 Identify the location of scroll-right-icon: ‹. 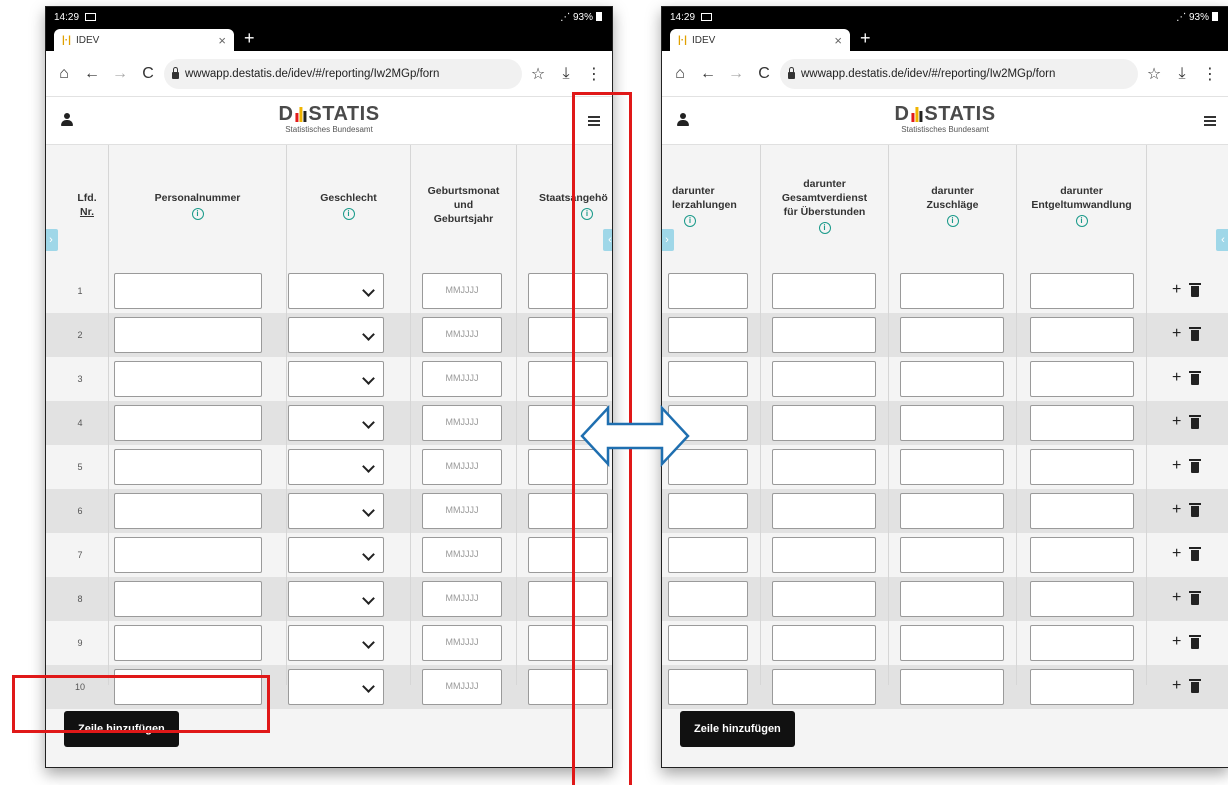
(1222, 240).